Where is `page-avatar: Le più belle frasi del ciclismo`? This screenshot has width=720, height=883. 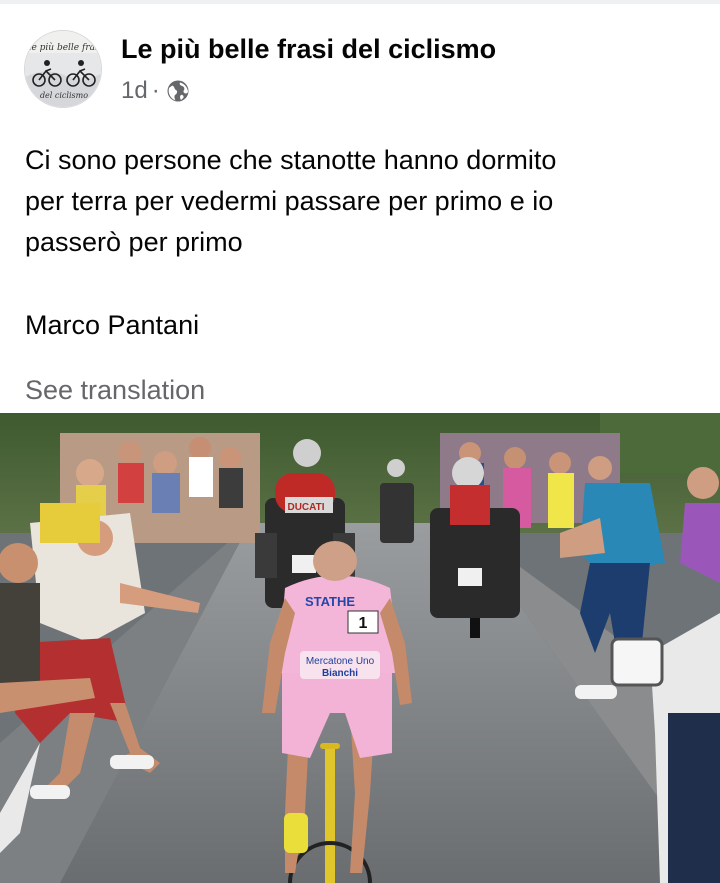 page-avatar: Le più belle frasi del ciclismo is located at coordinates (63, 69).